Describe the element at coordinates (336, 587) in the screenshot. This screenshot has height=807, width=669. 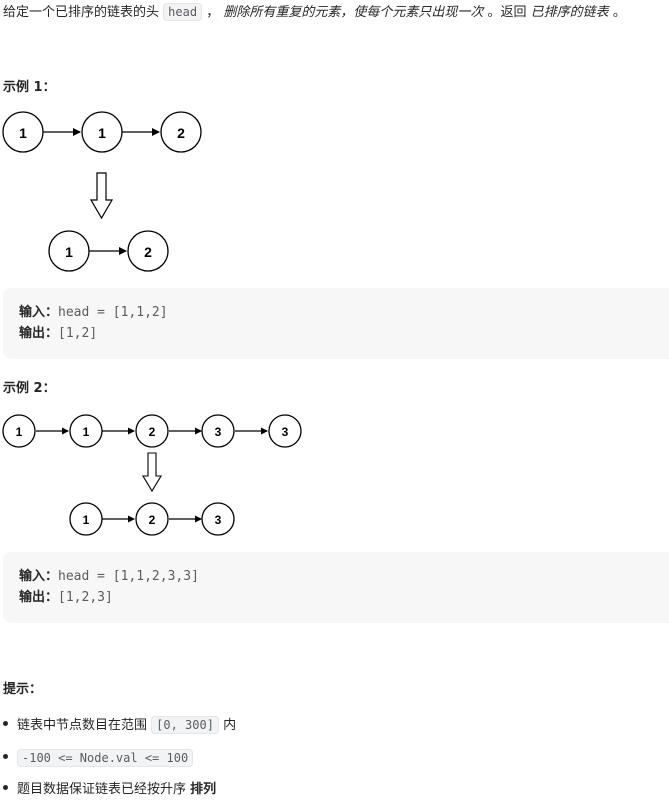
I see `example-2-io-box: 输入：head = [1,1,2,3,3] 输出：[1,2,3]` at that location.